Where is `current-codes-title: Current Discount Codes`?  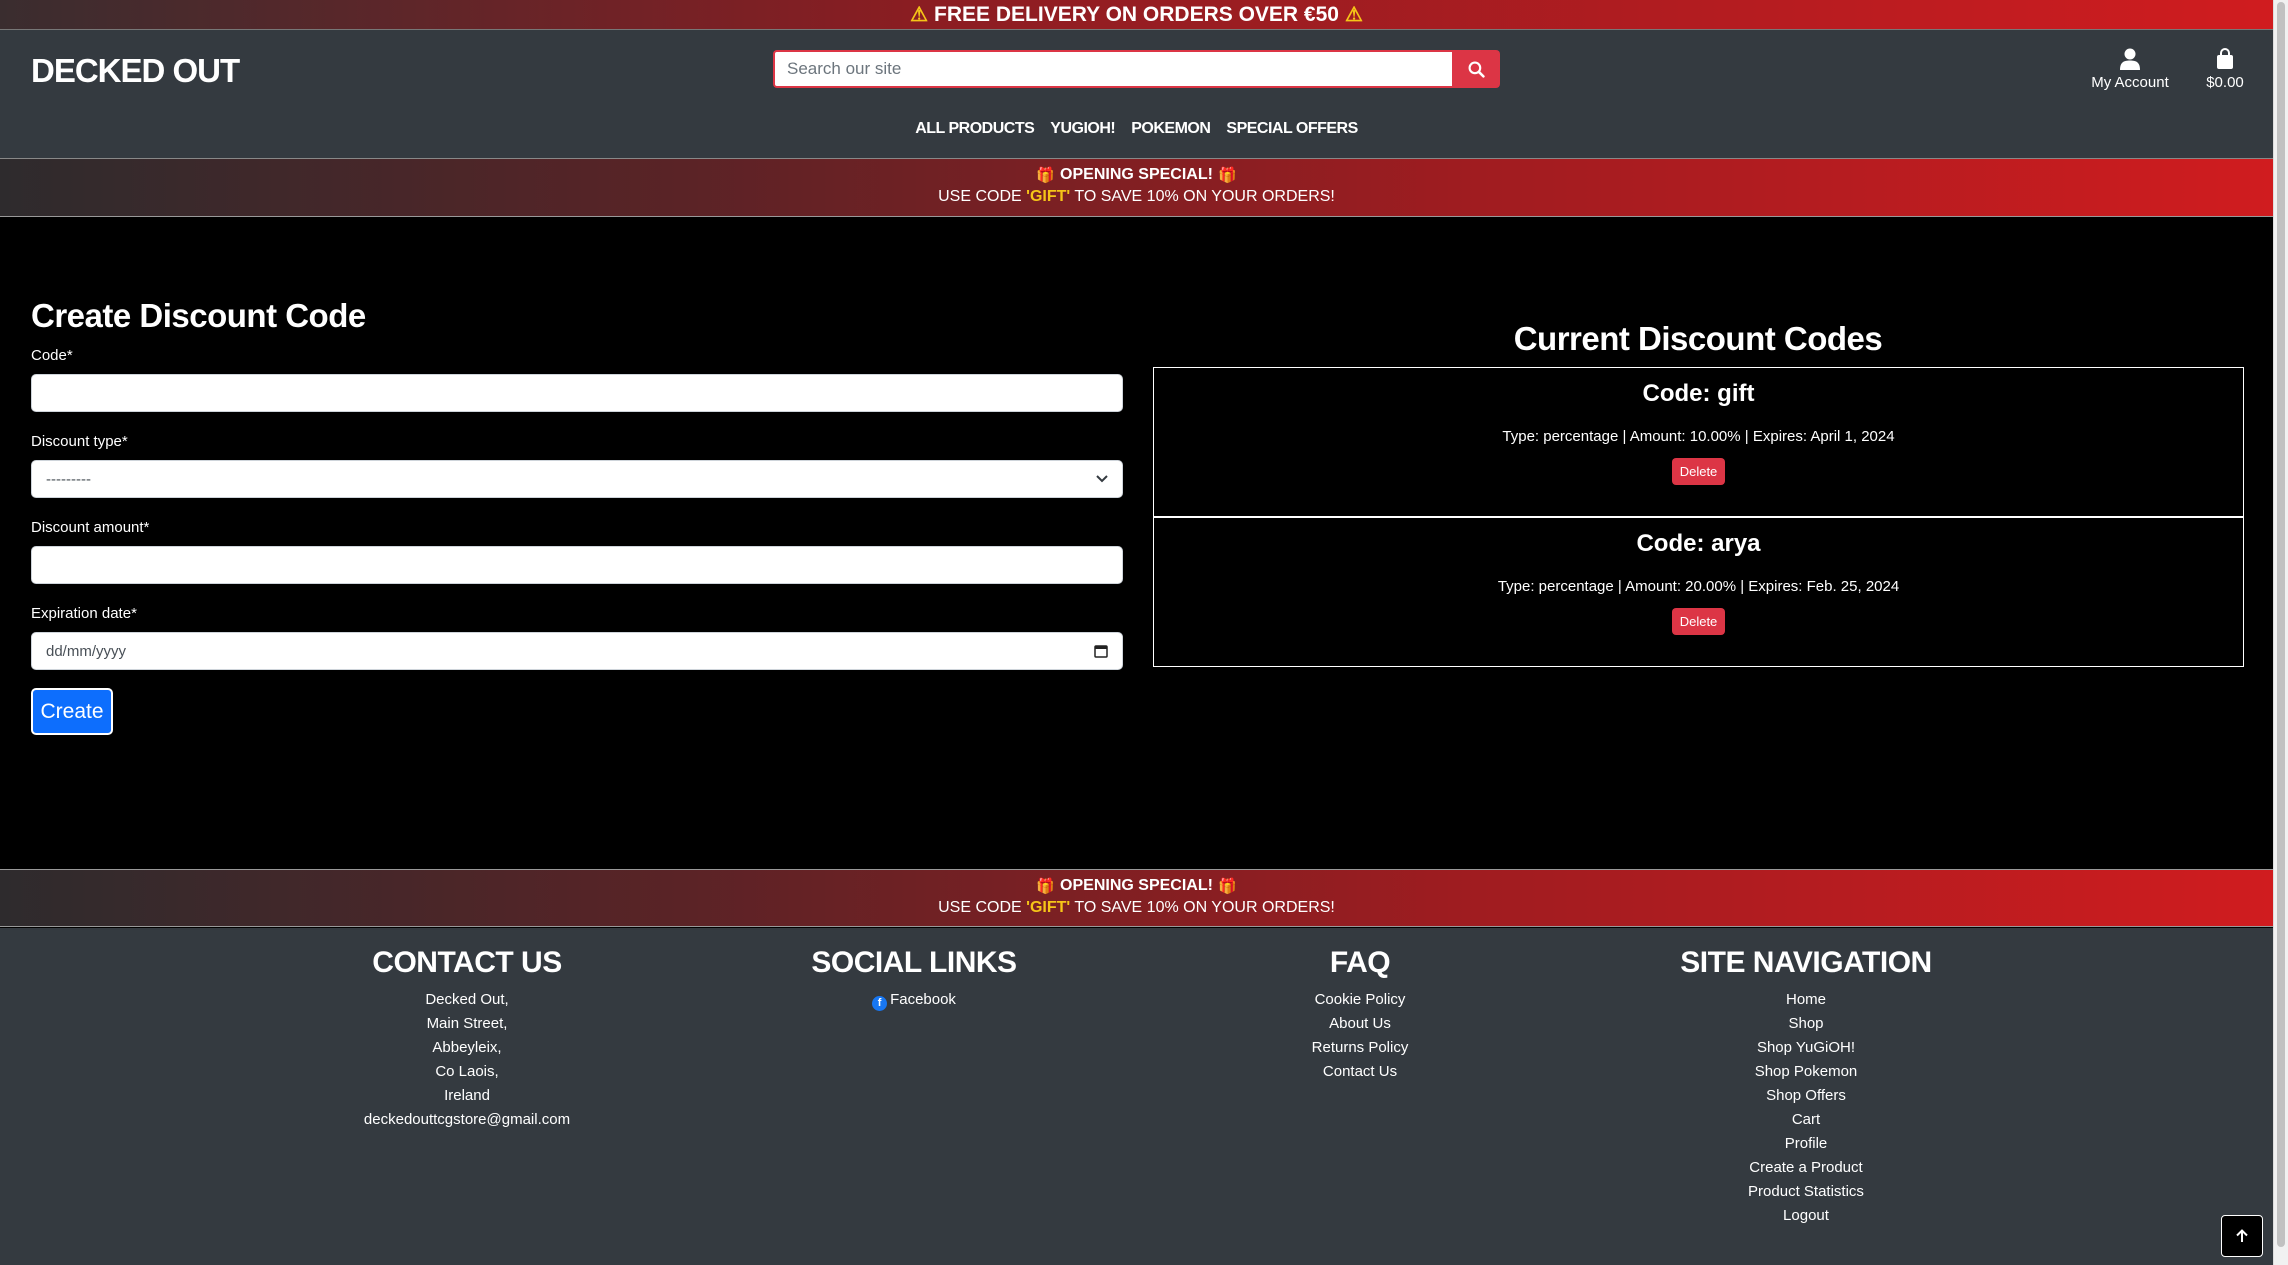 current-codes-title: Current Discount Codes is located at coordinates (1698, 338).